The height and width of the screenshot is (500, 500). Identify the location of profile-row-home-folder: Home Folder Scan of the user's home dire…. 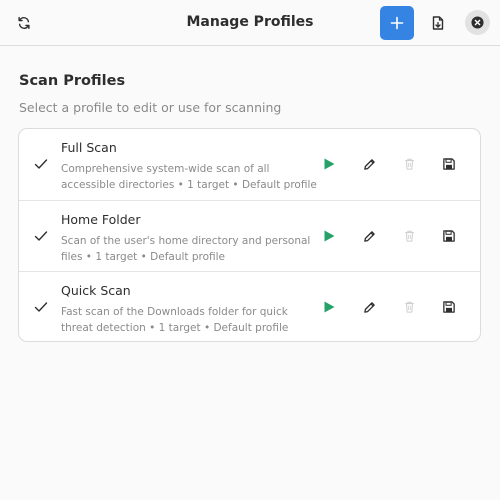
(249, 235).